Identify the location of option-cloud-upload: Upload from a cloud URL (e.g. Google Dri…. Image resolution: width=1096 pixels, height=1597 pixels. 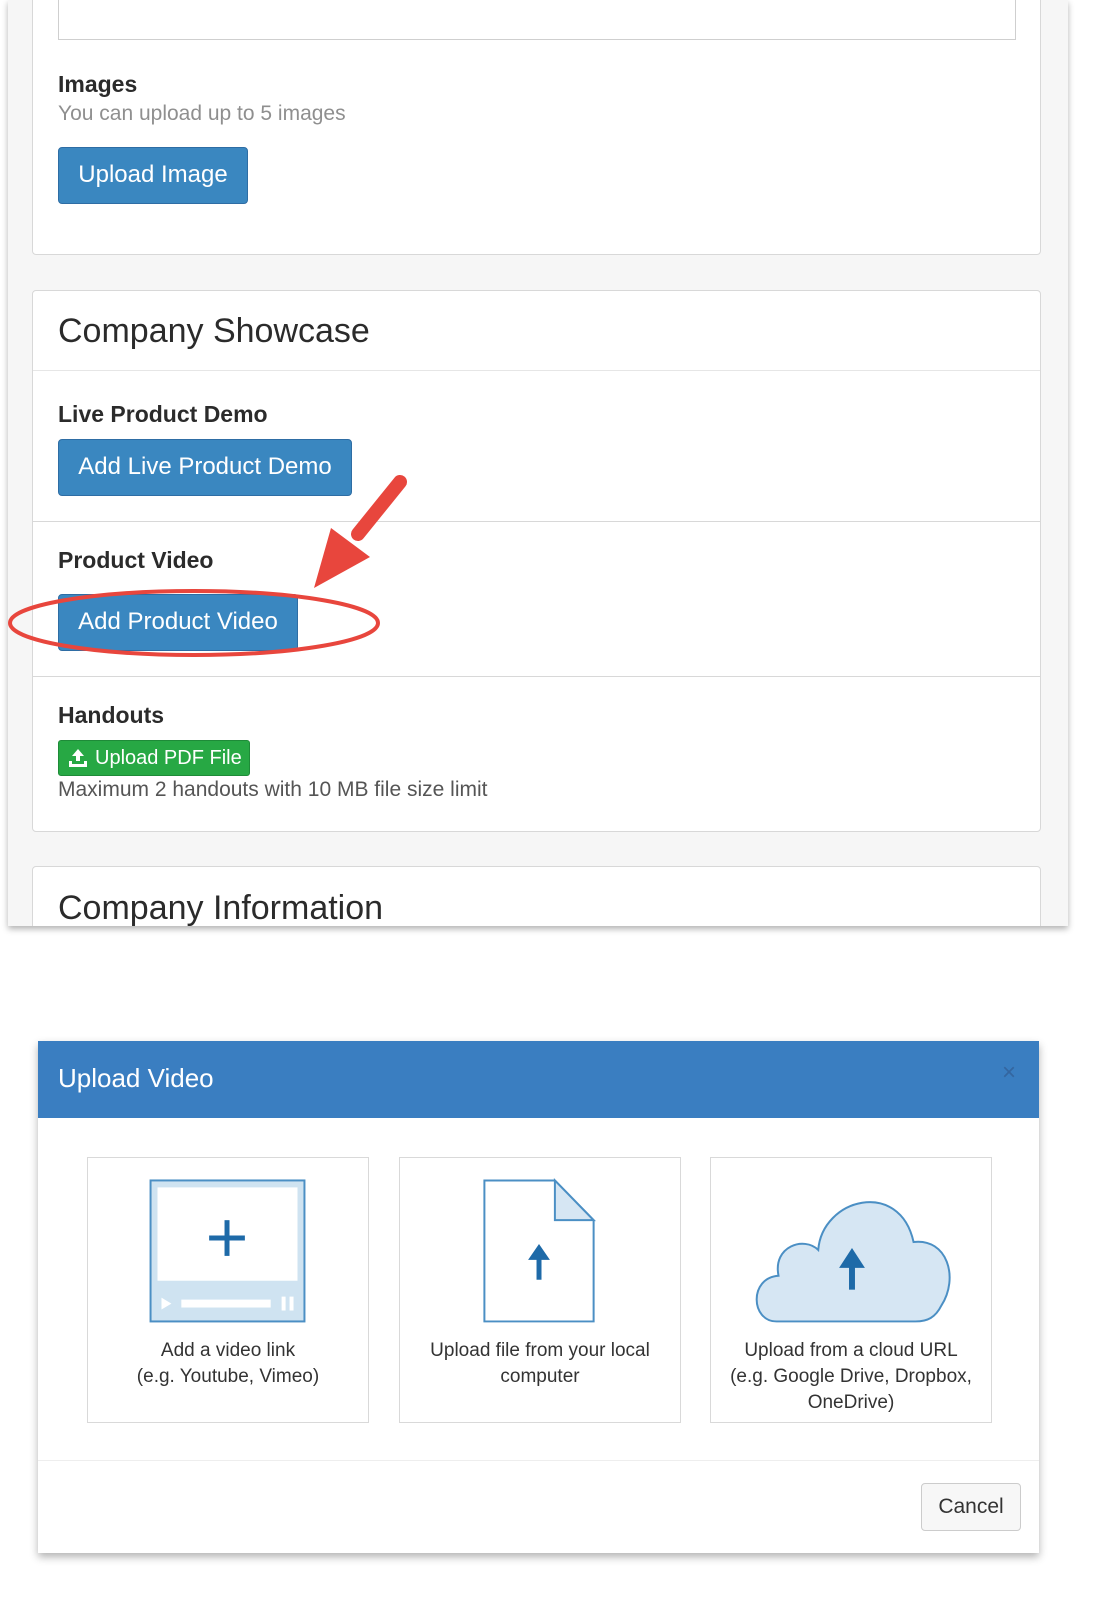
(851, 1290).